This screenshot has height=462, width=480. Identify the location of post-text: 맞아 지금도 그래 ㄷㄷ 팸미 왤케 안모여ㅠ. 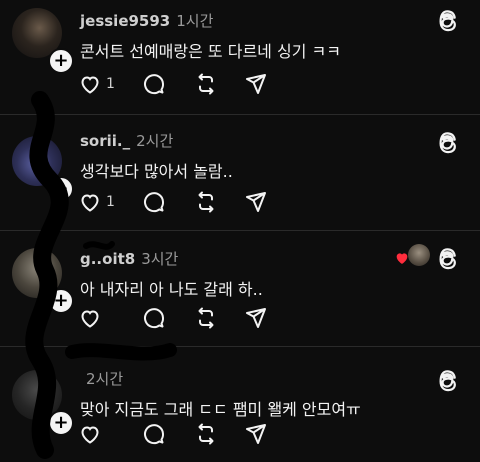
(220, 409).